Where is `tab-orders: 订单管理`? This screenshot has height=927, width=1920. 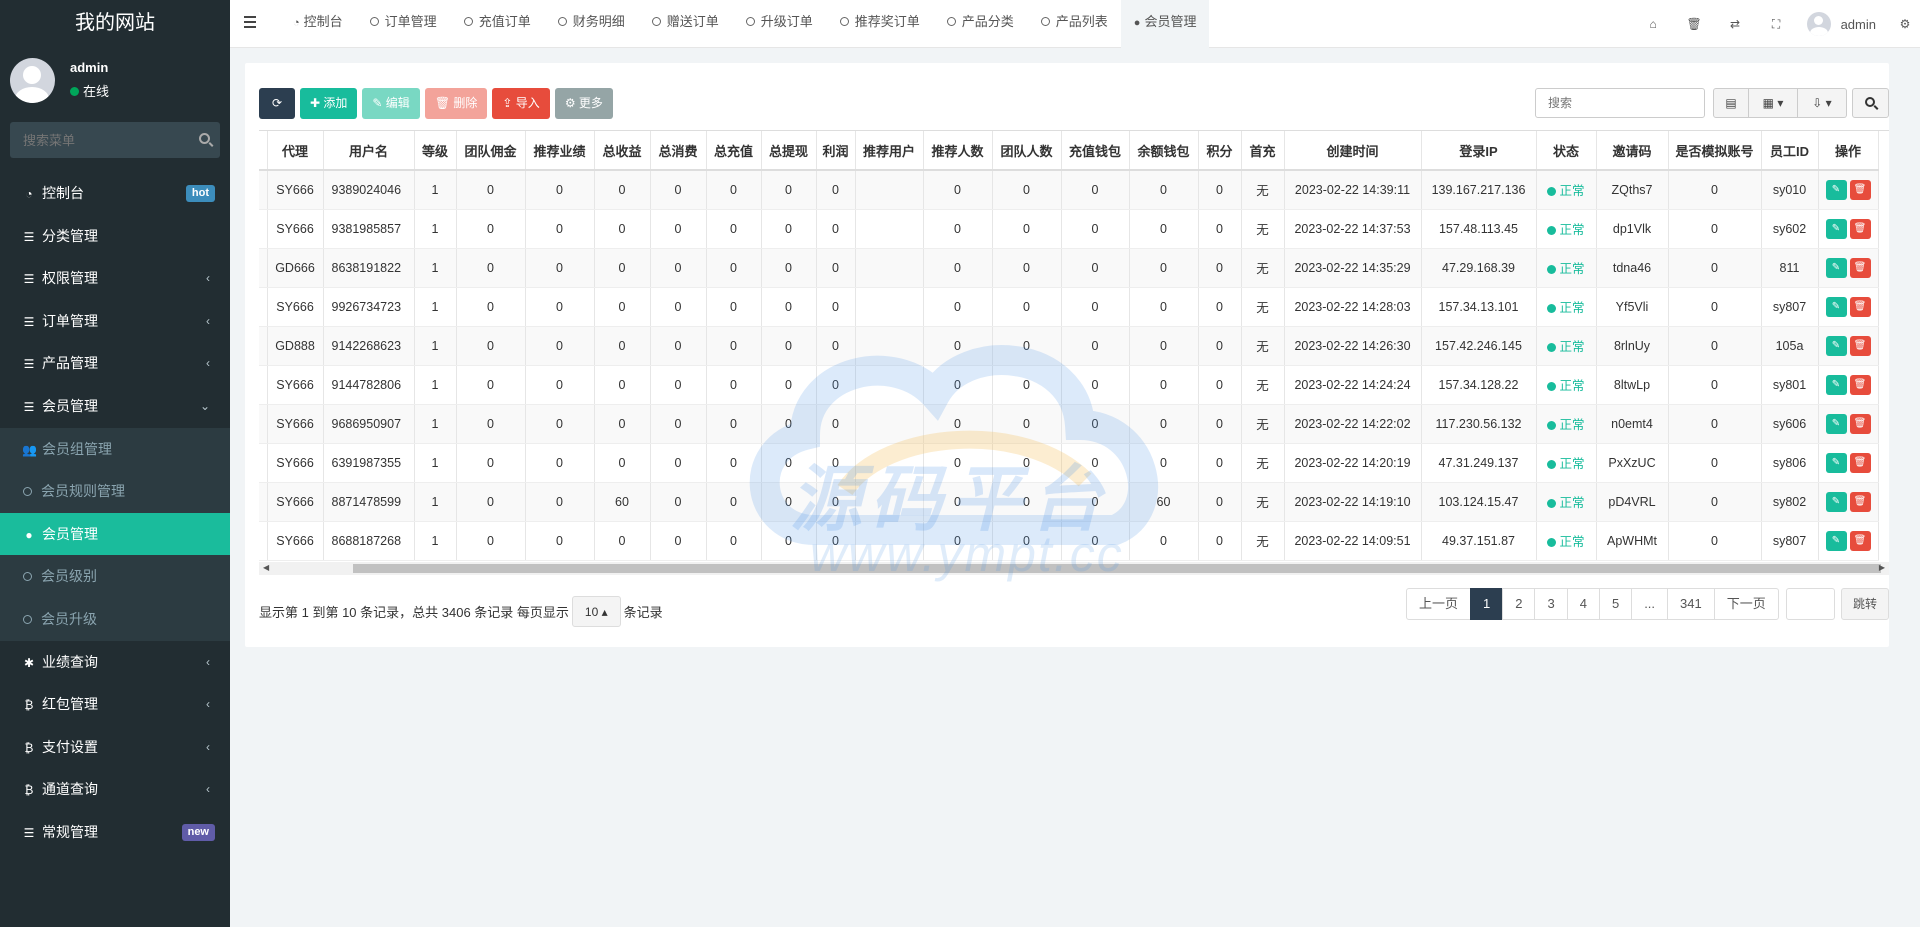 tab-orders: 订单管理 is located at coordinates (403, 24).